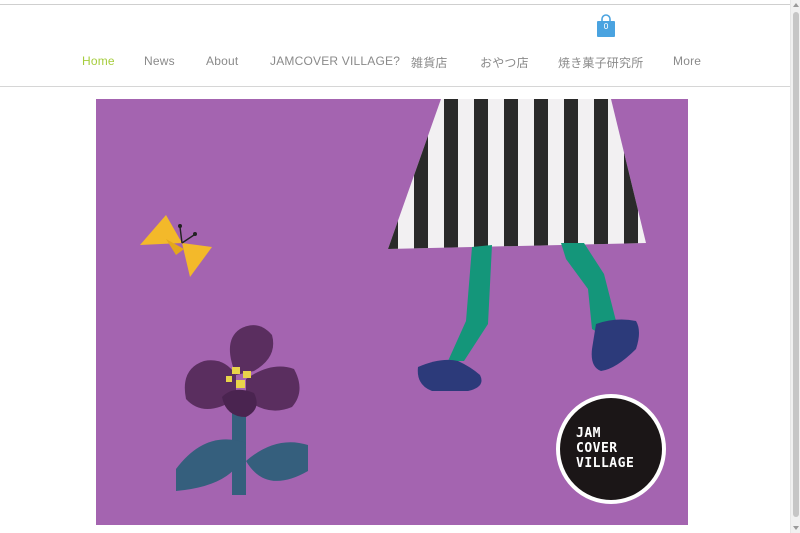 The height and width of the screenshot is (533, 800). What do you see at coordinates (504, 62) in the screenshot?
I see `nav-oyatsu-shop: おやつ店` at bounding box center [504, 62].